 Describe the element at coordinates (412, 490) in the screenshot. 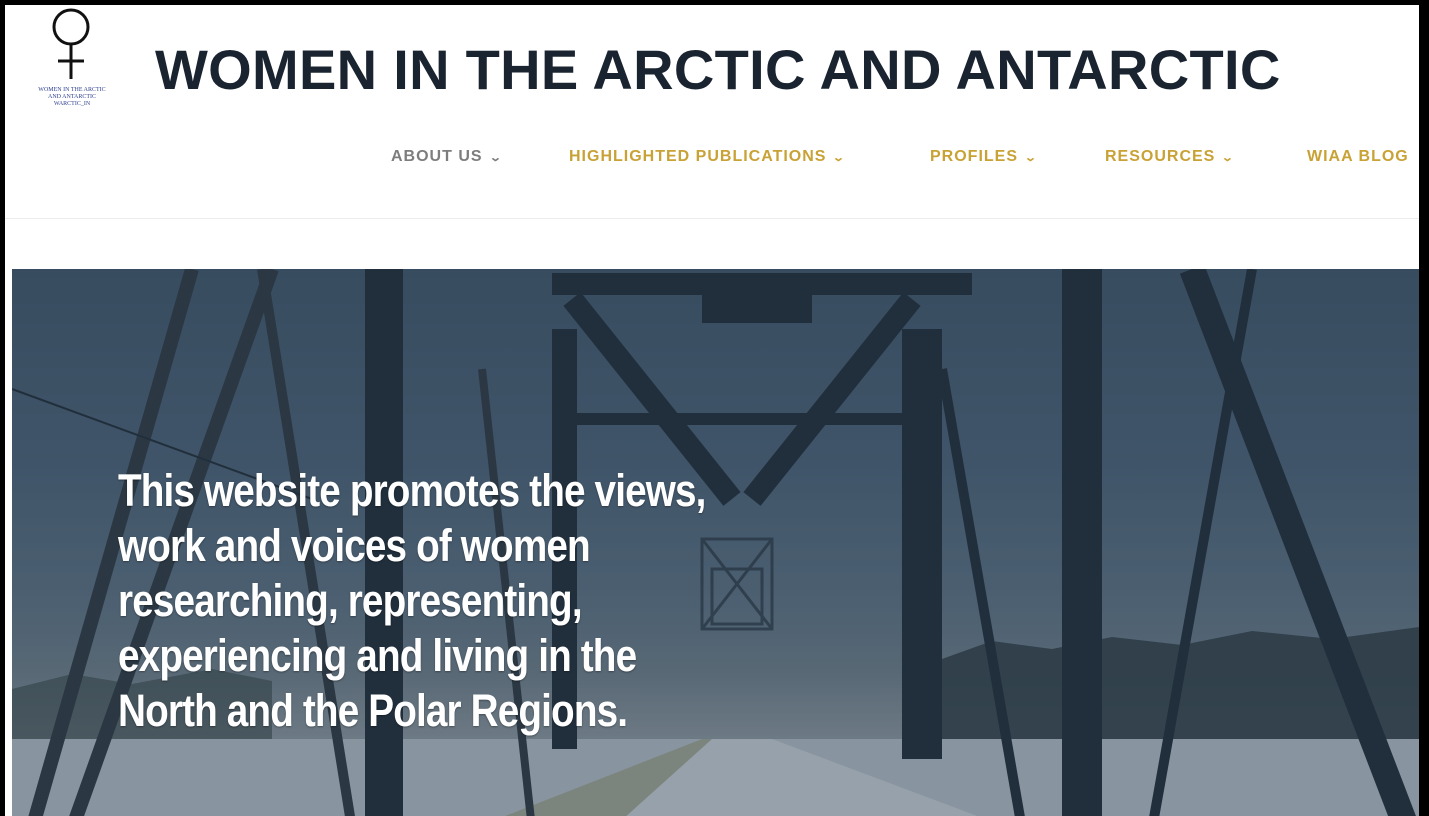

I see `hero-line: This website promotes the views,` at that location.